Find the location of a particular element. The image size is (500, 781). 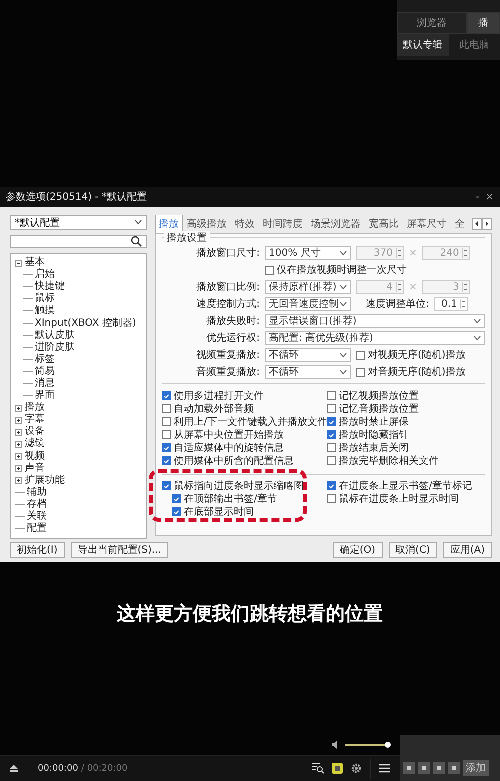

option-label: 对音频无序(随机)播放 is located at coordinates (417, 372).